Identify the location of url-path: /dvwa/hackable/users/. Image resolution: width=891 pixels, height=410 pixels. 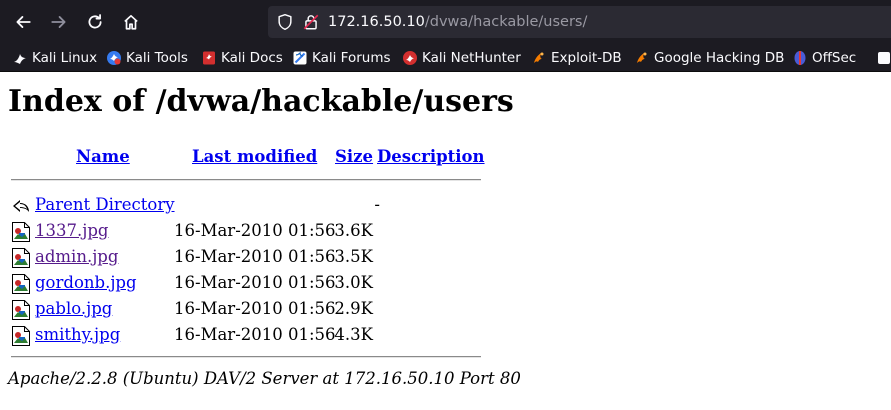
(506, 22).